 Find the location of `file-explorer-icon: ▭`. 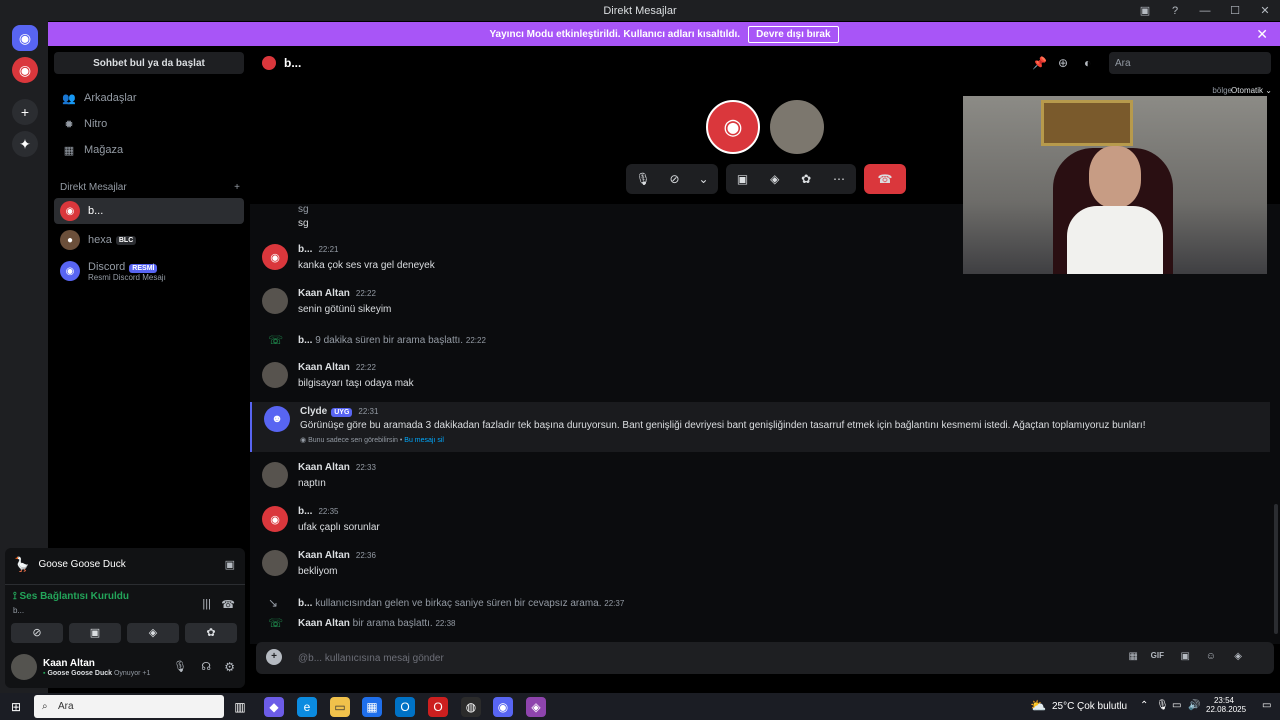

file-explorer-icon: ▭ is located at coordinates (340, 707).